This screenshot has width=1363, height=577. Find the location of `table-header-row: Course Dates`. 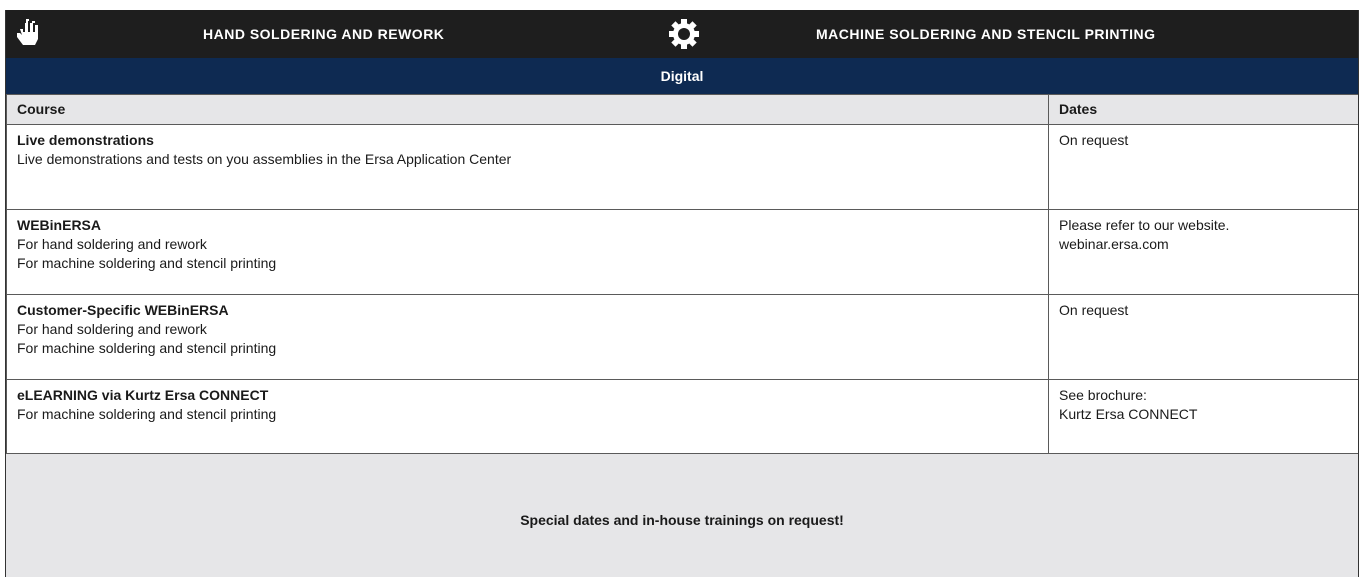

table-header-row: Course Dates is located at coordinates (682, 109).